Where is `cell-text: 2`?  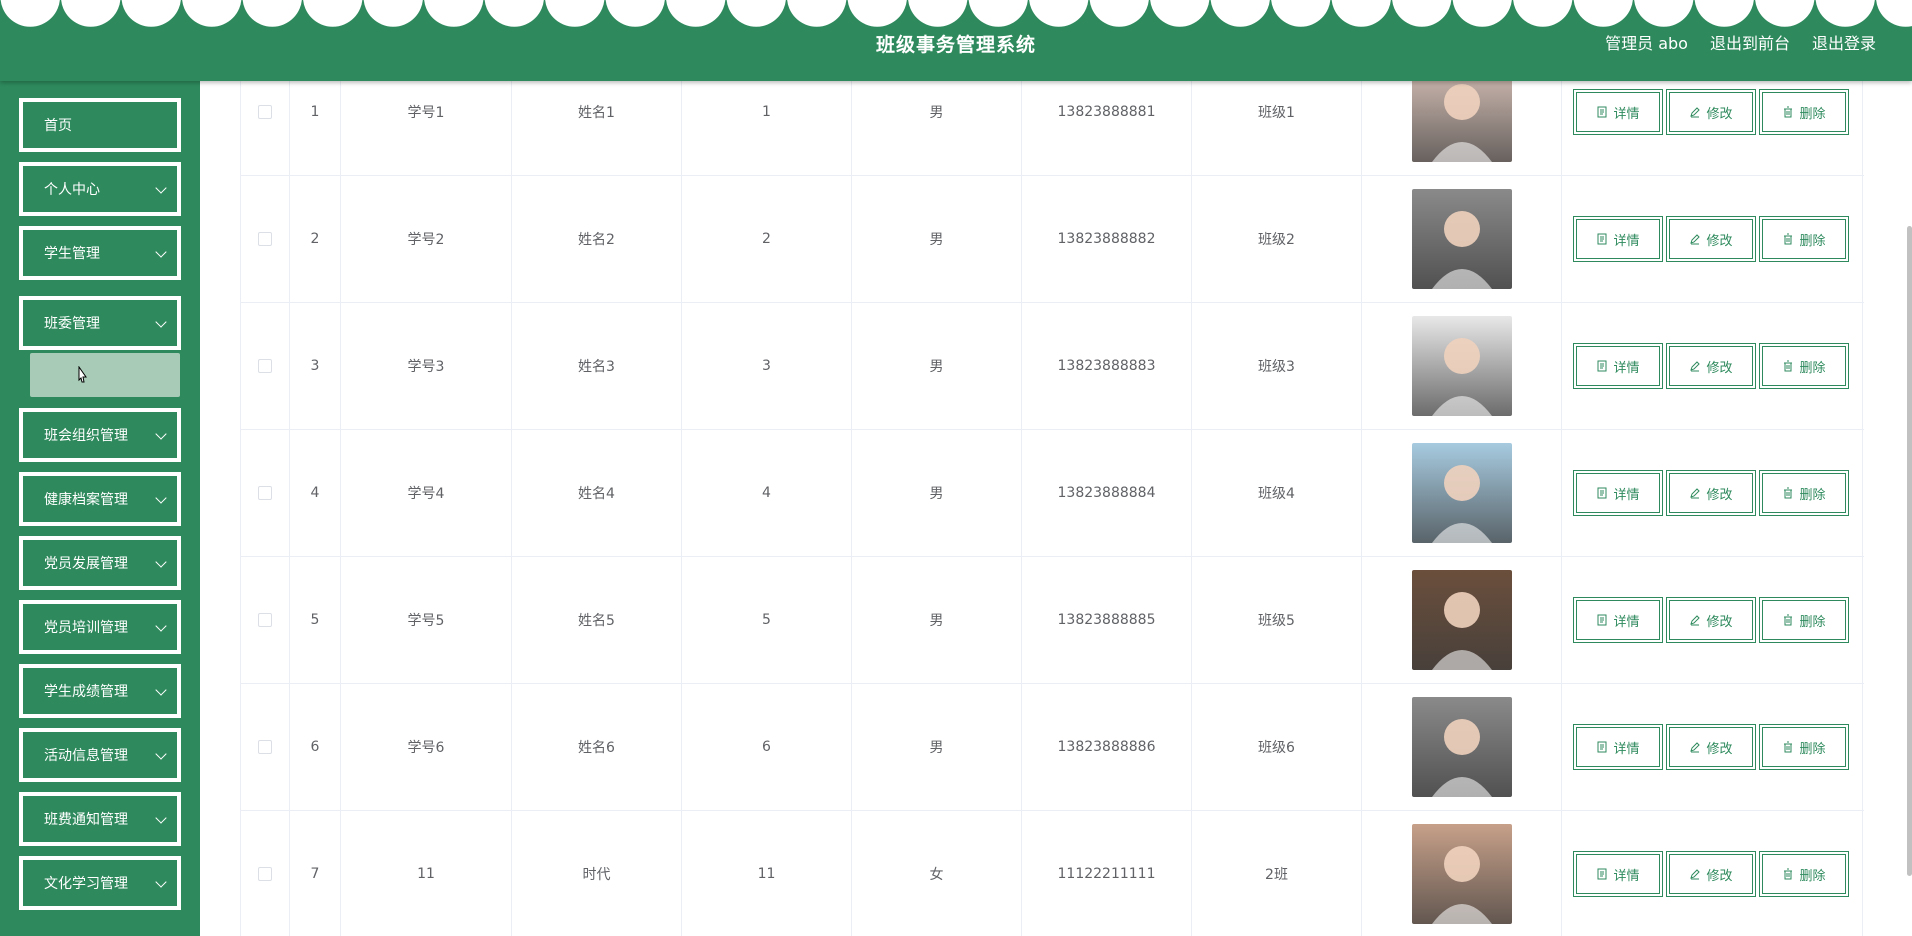 cell-text: 2 is located at coordinates (766, 239).